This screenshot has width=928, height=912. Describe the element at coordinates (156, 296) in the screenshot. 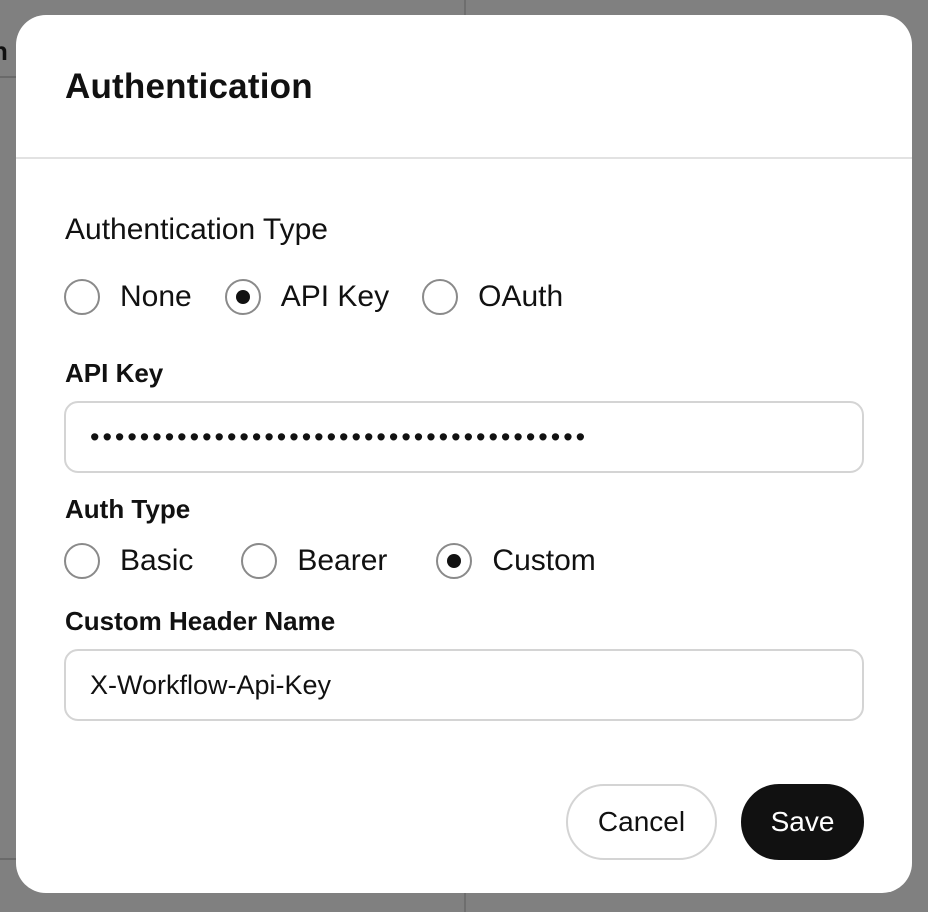

I see `radio-label-none: None` at that location.